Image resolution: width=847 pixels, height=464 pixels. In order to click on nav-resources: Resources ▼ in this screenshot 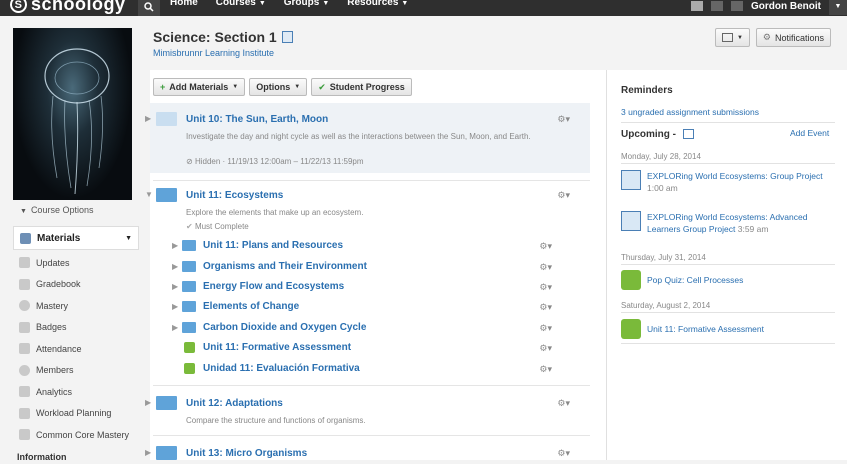, I will do `click(377, 4)`.